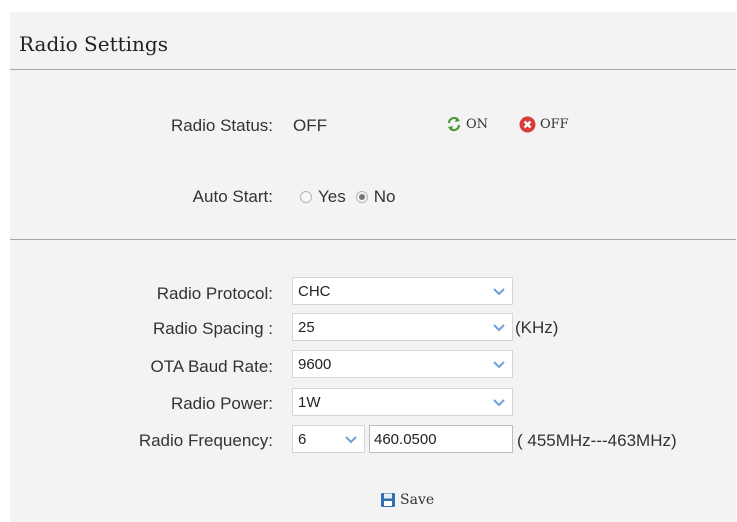 This screenshot has height=522, width=737. What do you see at coordinates (402, 327) in the screenshot?
I see `radio-spacing-select: 25` at bounding box center [402, 327].